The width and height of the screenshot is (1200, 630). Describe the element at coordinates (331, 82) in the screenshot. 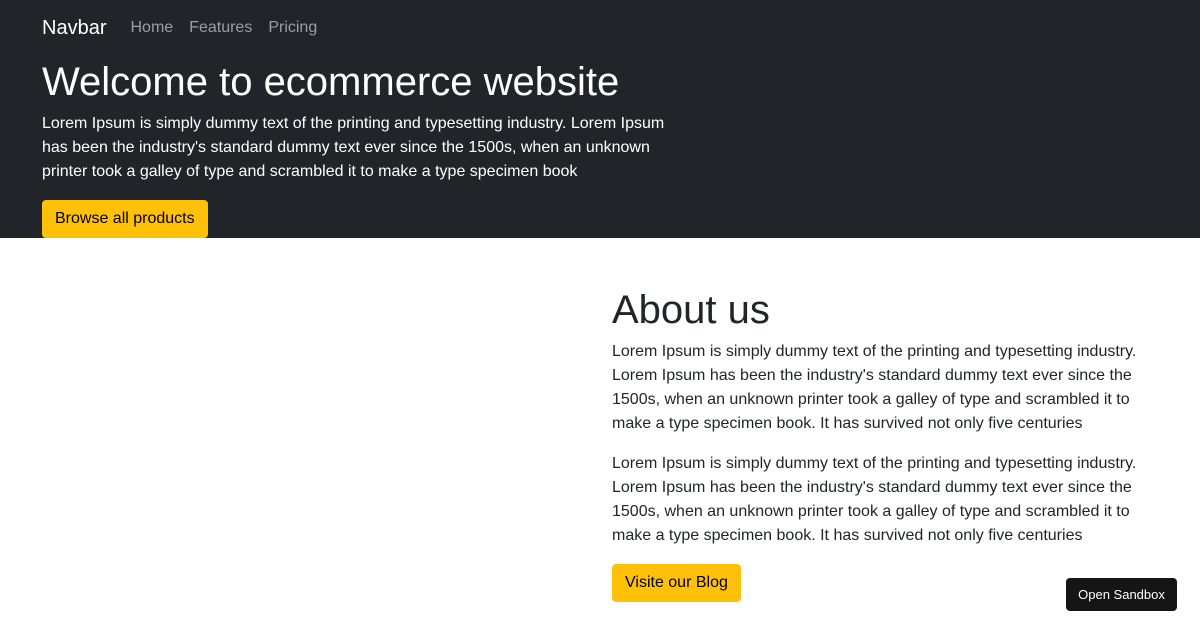

I see `hero-title: Welcome to ecommerce website` at that location.